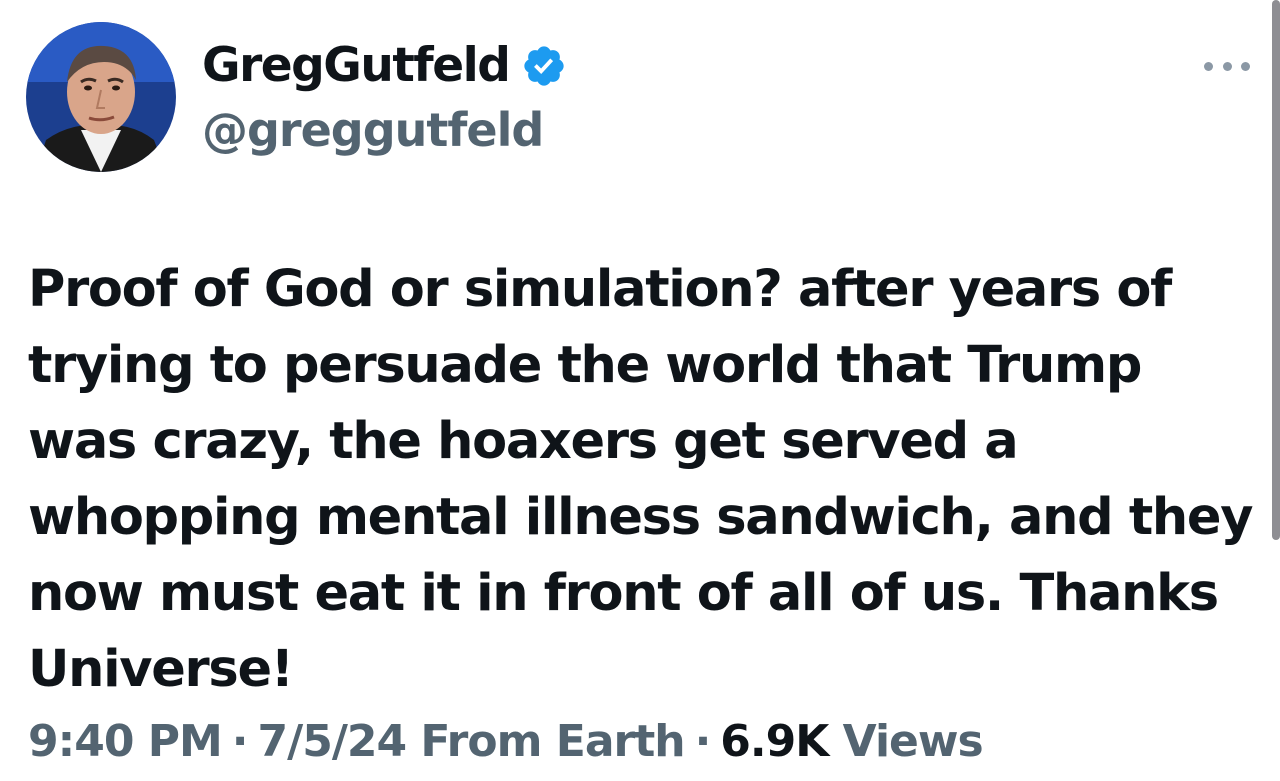 The image size is (1280, 781). Describe the element at coordinates (125, 741) in the screenshot. I see `tweet-time: 9:40 PM` at that location.